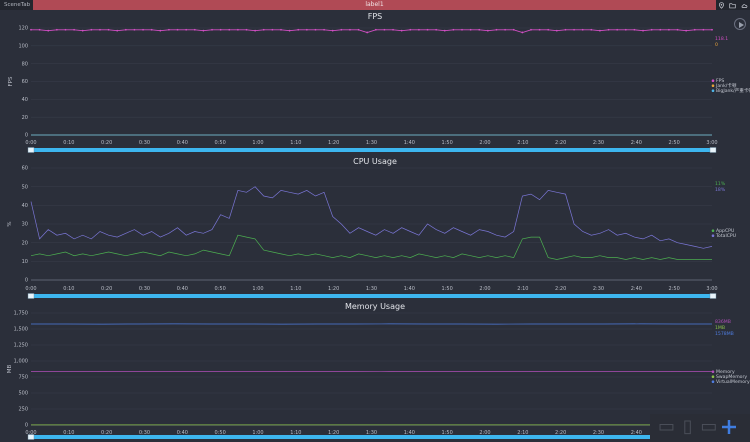 This screenshot has height=442, width=750. Describe the element at coordinates (720, 190) in the screenshot. I see `current-value: 18%` at that location.